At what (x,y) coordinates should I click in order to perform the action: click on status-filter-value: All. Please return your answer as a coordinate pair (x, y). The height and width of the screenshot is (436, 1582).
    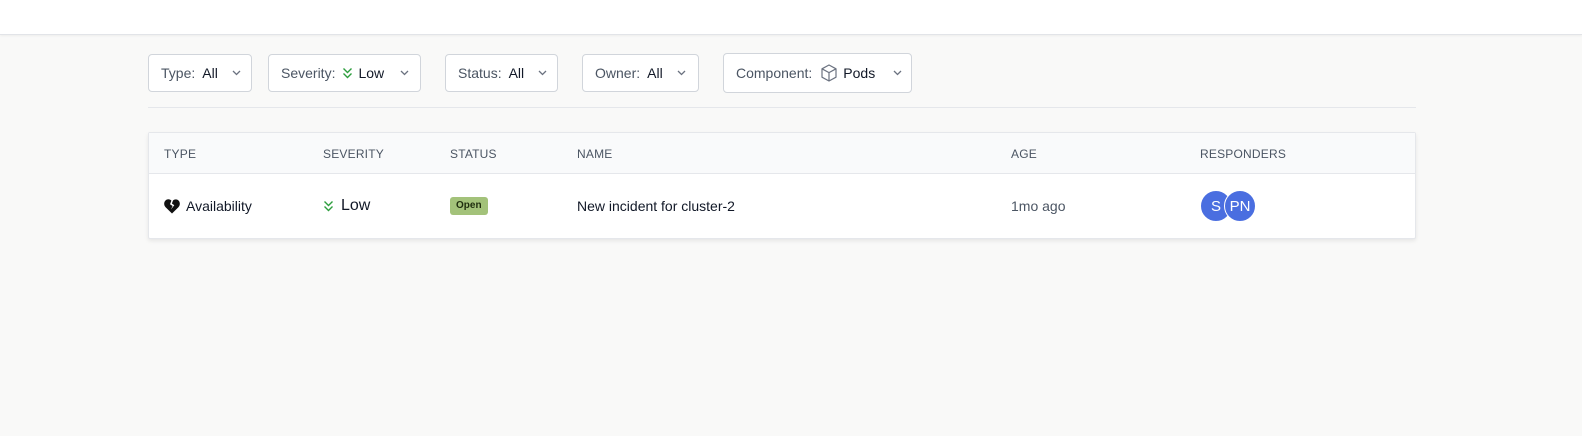
    Looking at the image, I should click on (516, 73).